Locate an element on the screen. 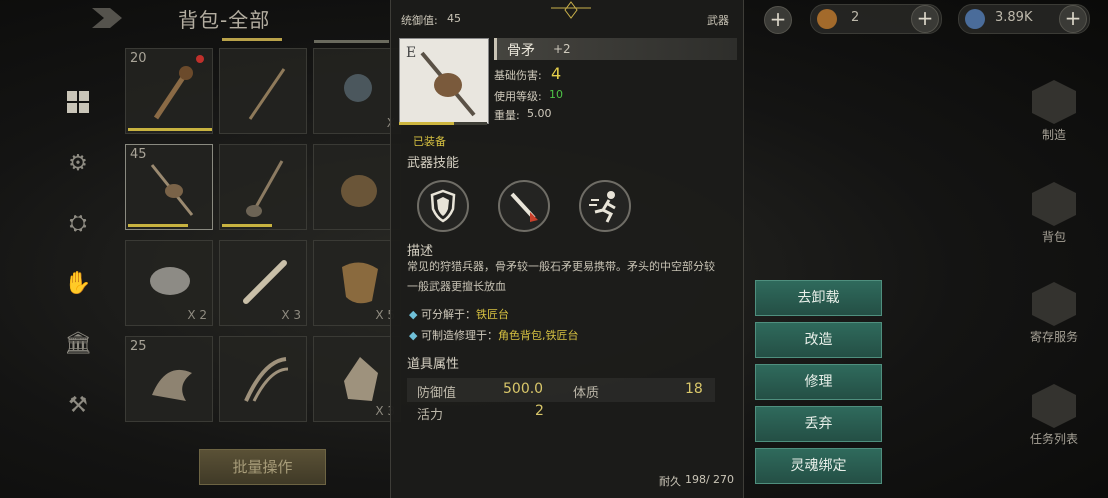 This screenshot has height=498, width=1108. inventory-slot: X 2 is located at coordinates (169, 283).